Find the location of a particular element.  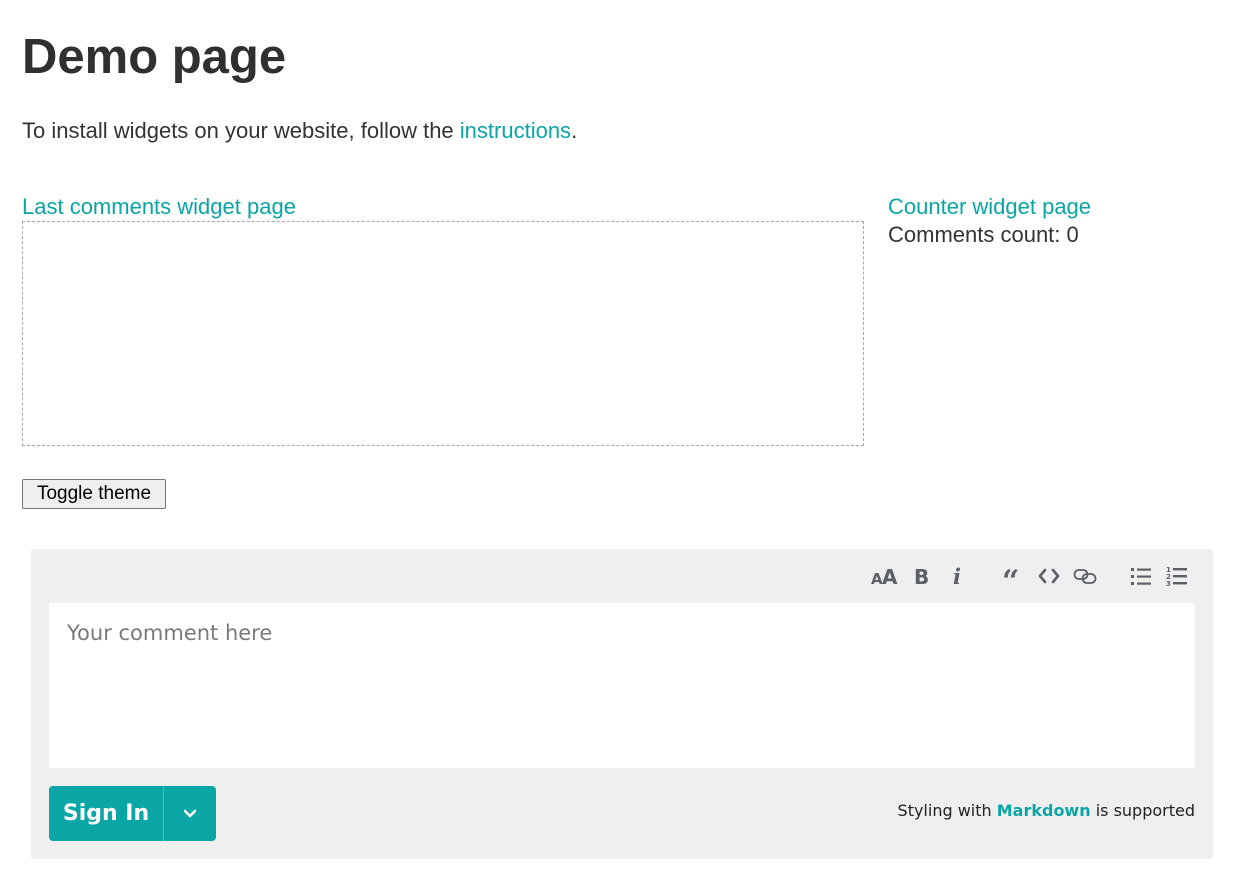

comments-count-value: 0 is located at coordinates (1072, 234).